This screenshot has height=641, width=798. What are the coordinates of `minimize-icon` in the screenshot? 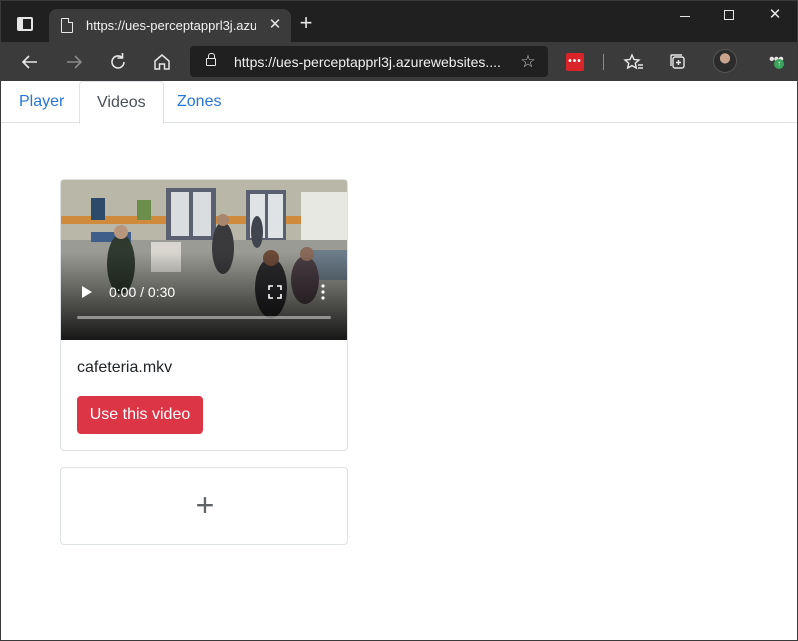 It's located at (685, 16).